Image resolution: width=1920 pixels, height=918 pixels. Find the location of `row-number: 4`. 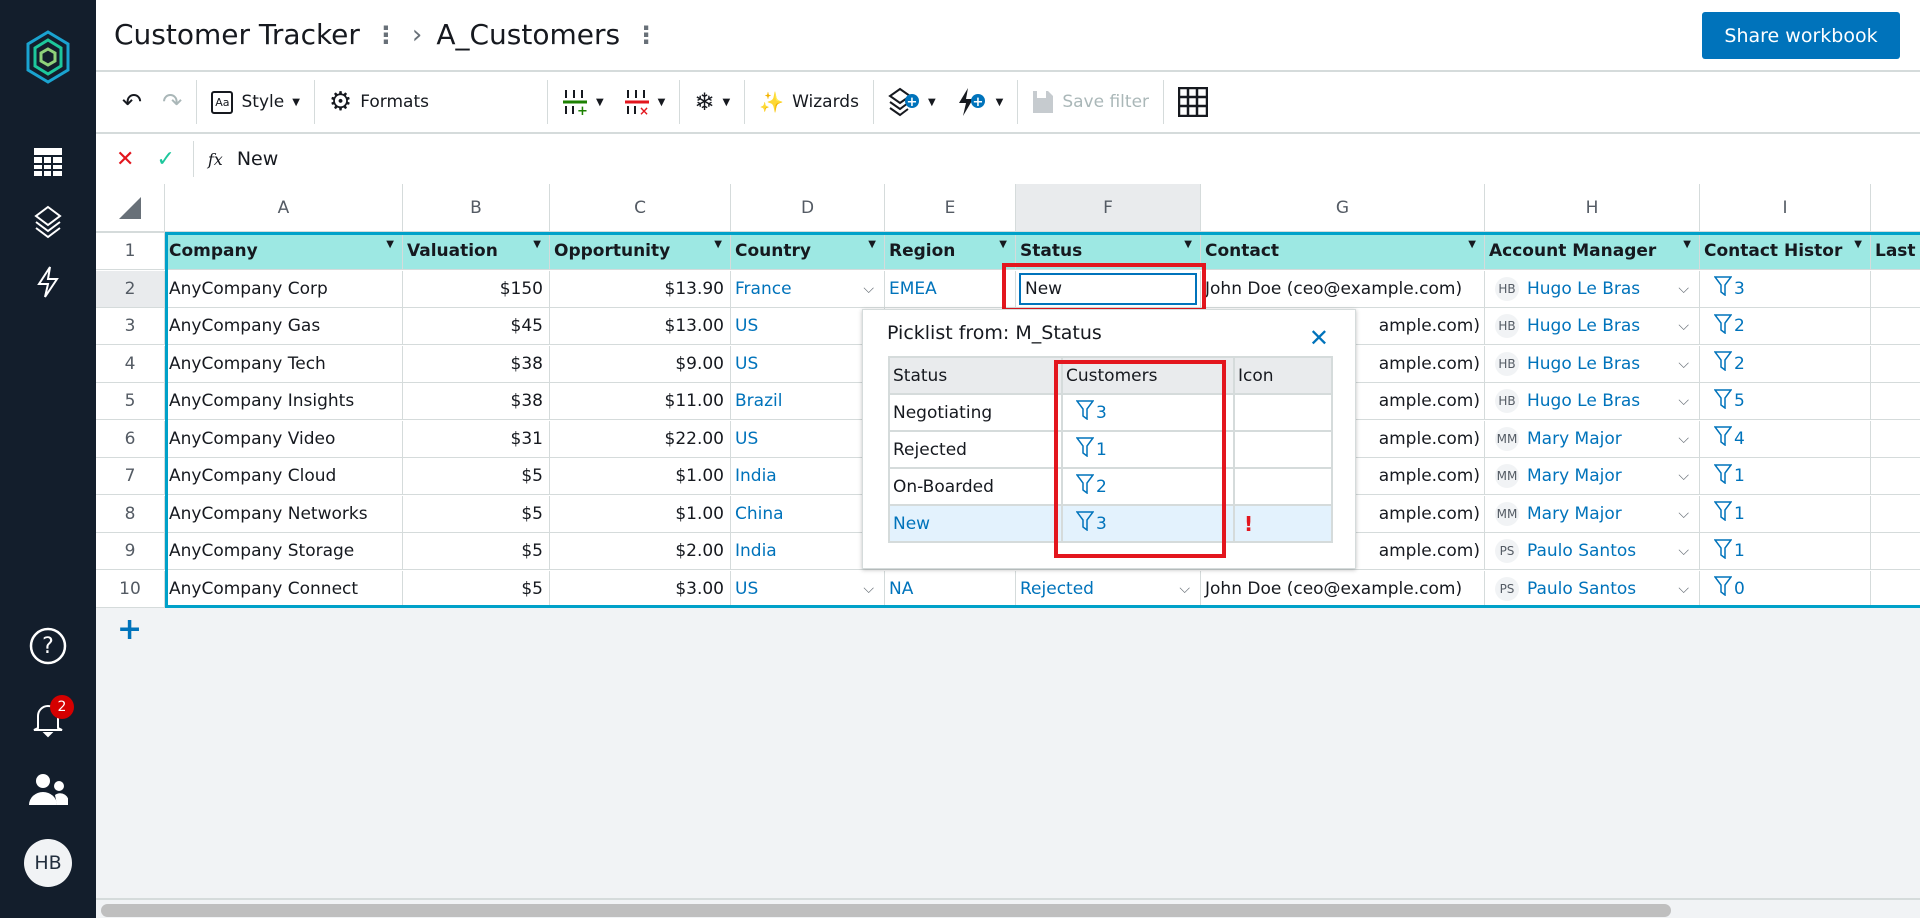

row-number: 4 is located at coordinates (130, 364).